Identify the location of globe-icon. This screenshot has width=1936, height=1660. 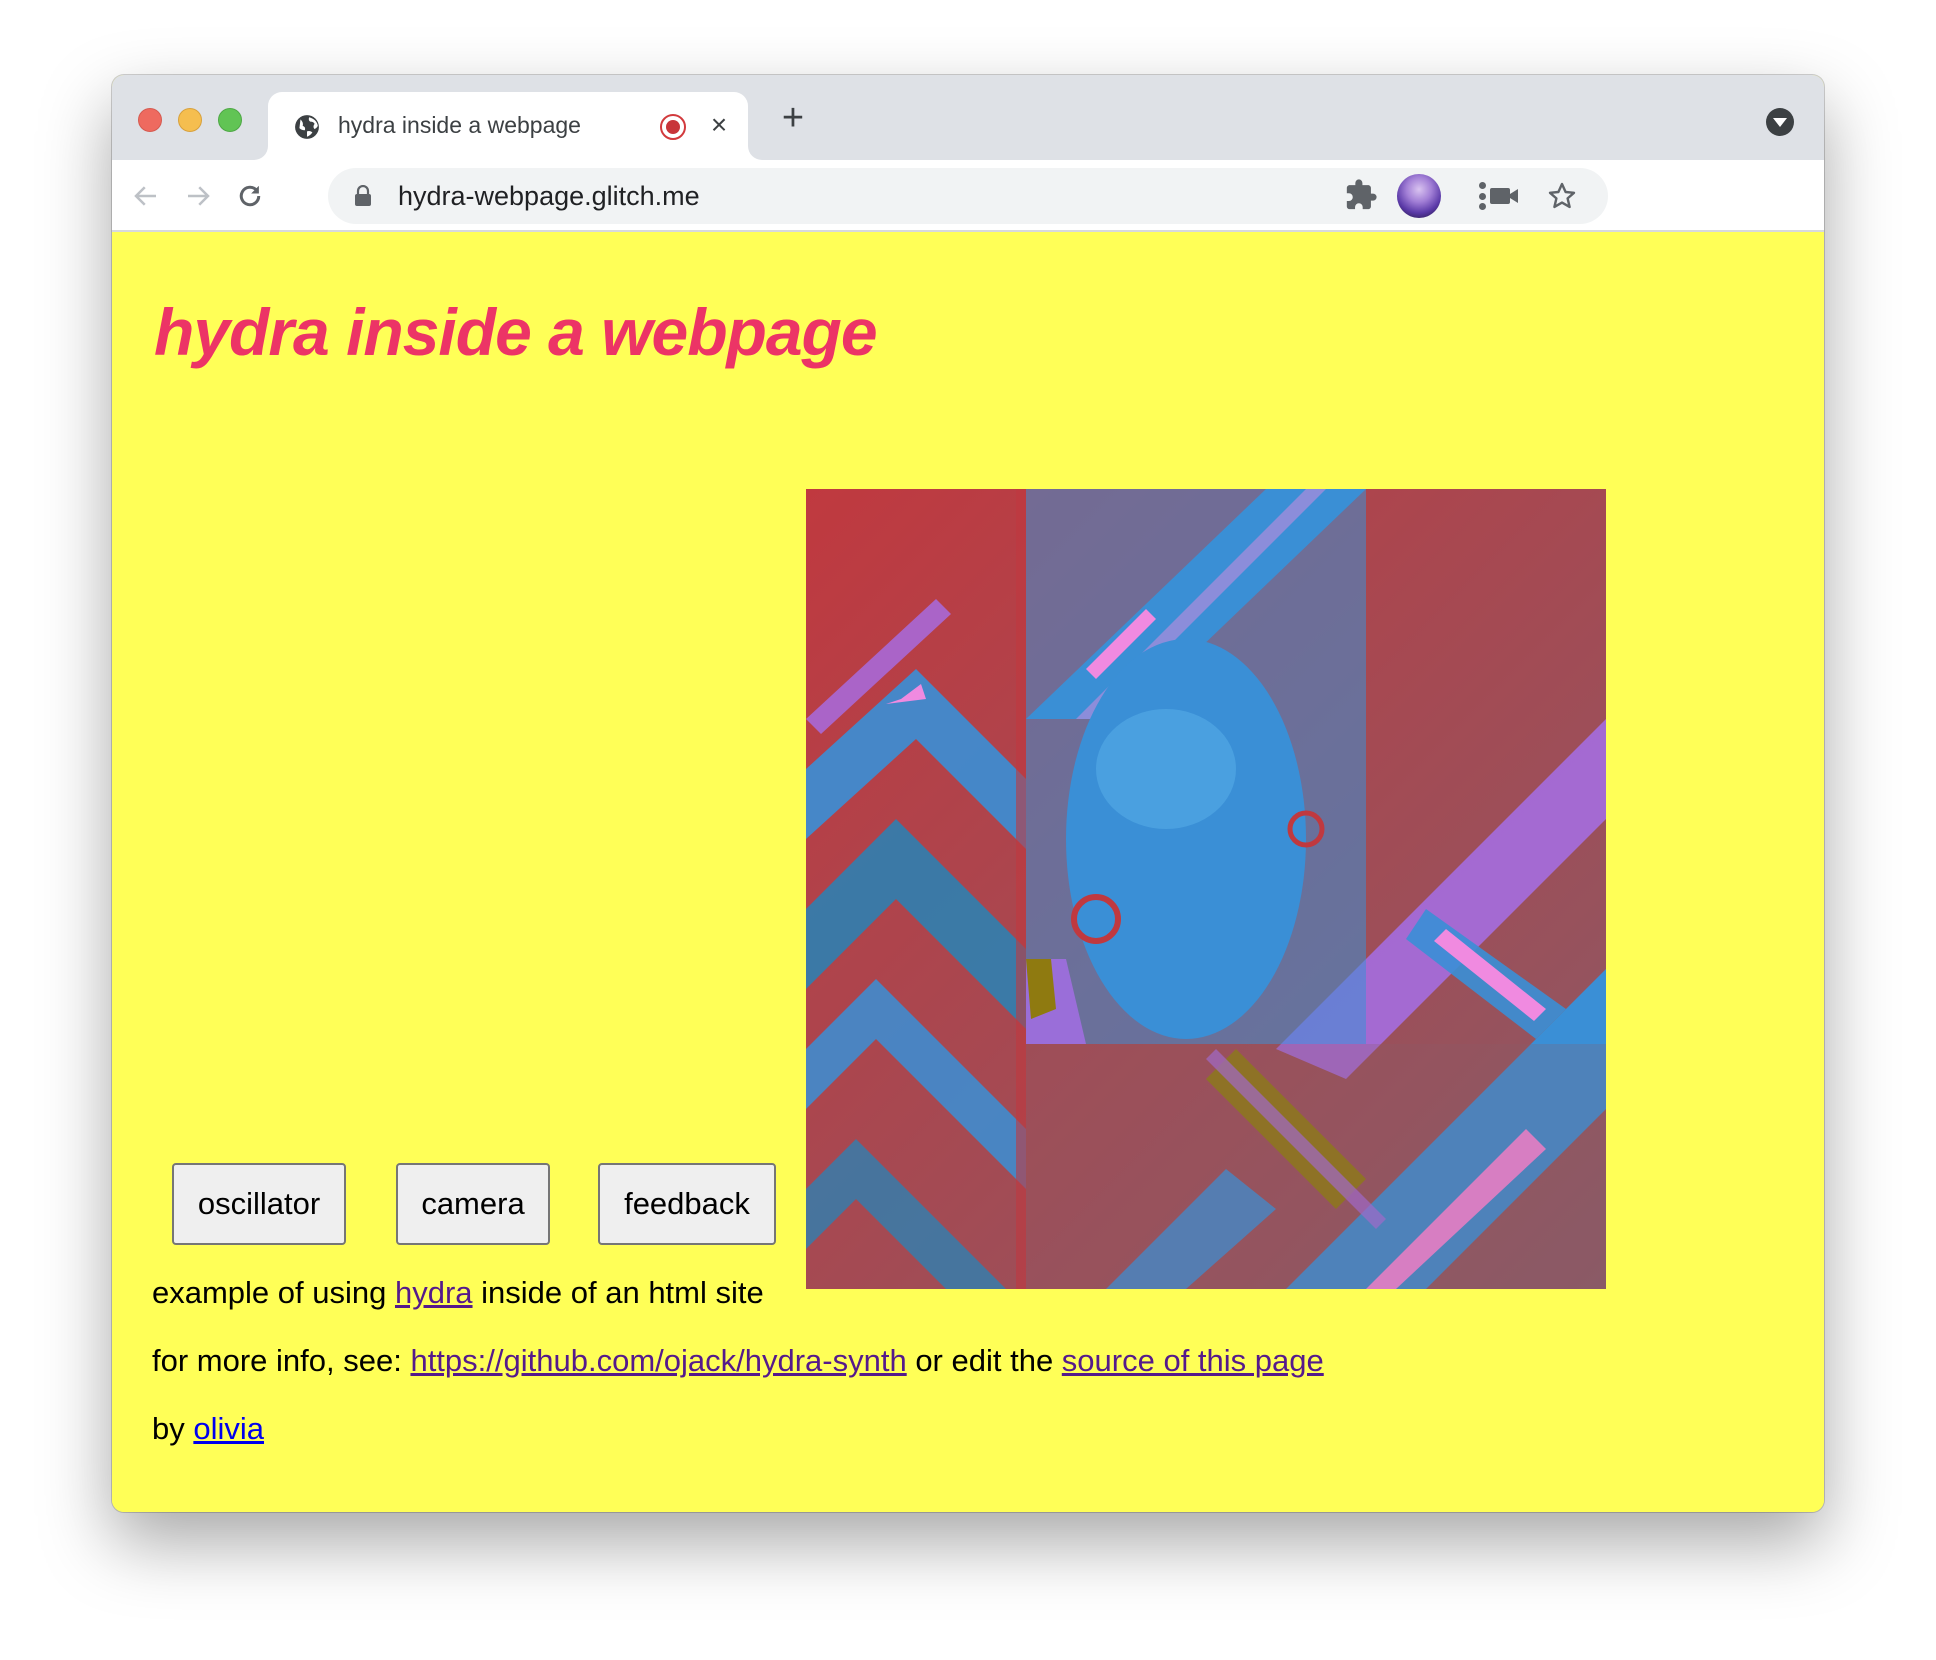
(307, 127).